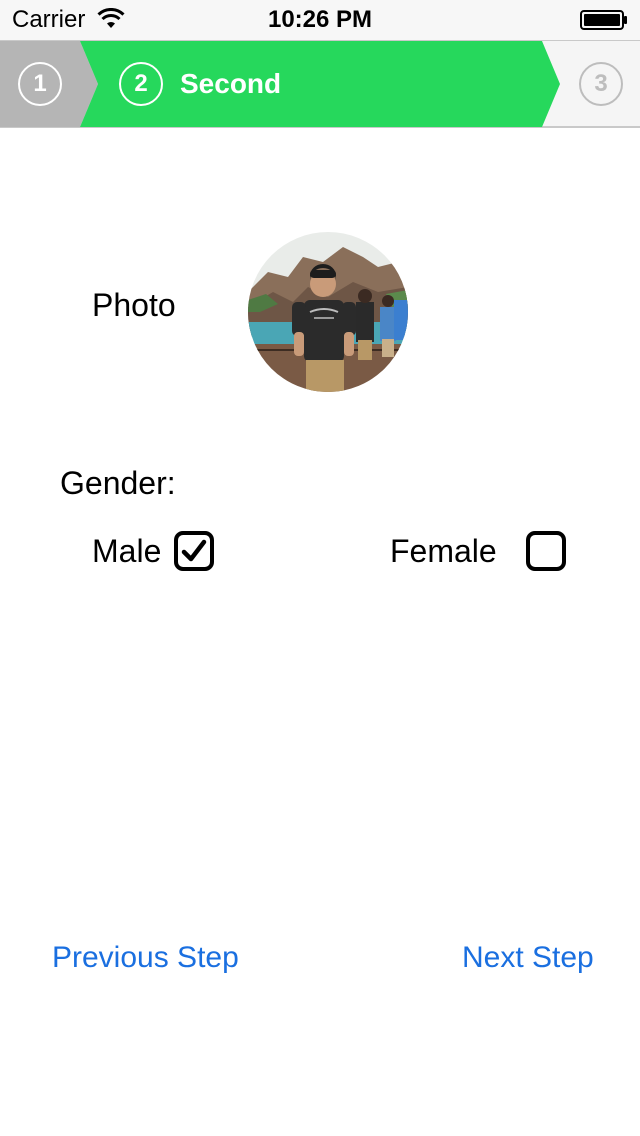  I want to click on female-option-label: Female, so click(443, 551).